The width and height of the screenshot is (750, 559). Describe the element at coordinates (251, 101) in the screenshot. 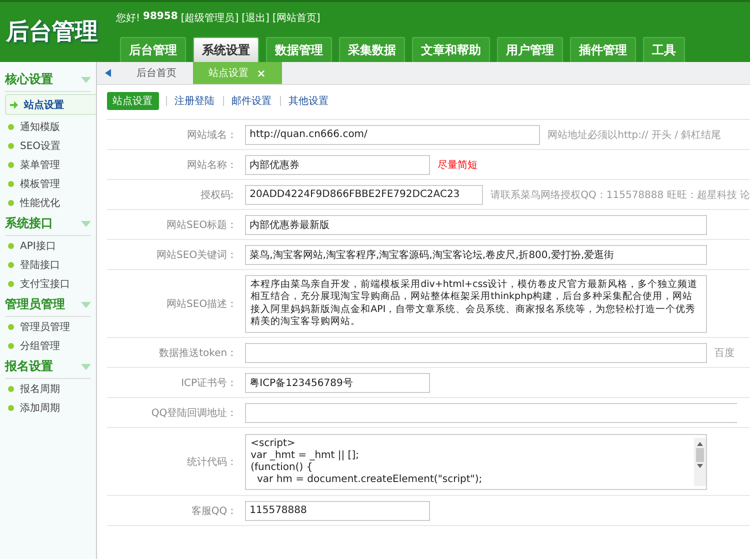

I see `settings-tab: 邮件设置` at that location.